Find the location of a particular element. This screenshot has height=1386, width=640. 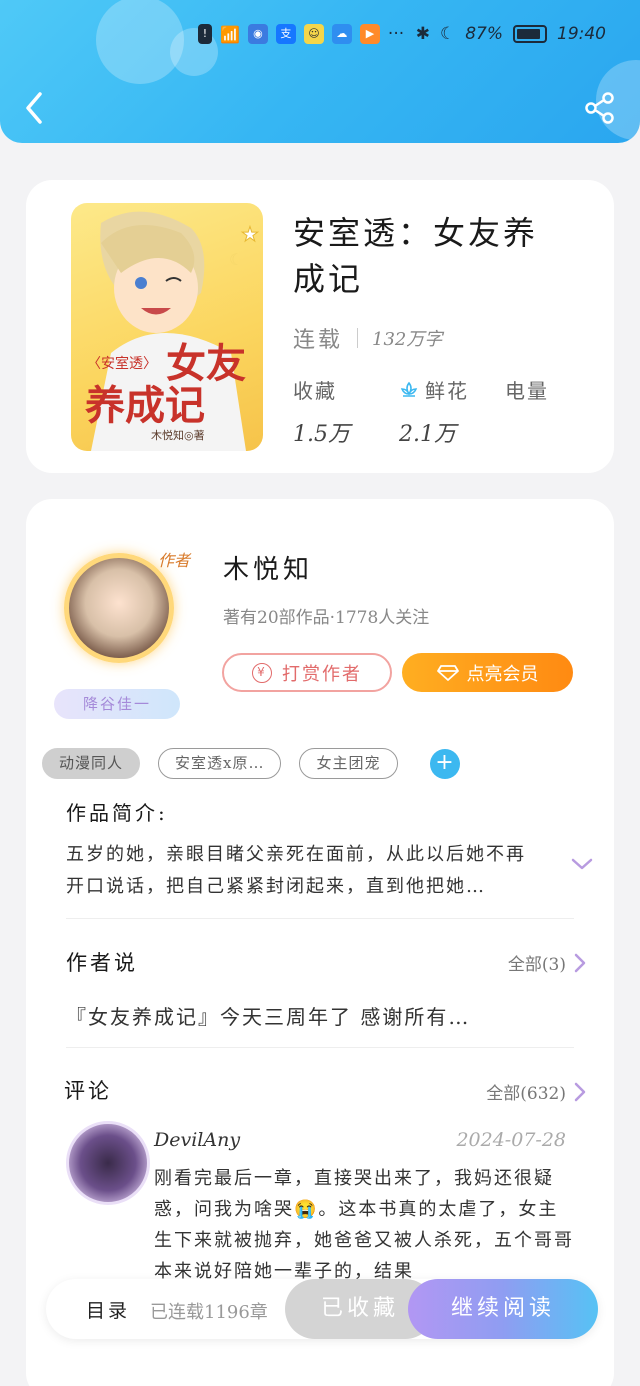

meta-divider is located at coordinates (358, 338).